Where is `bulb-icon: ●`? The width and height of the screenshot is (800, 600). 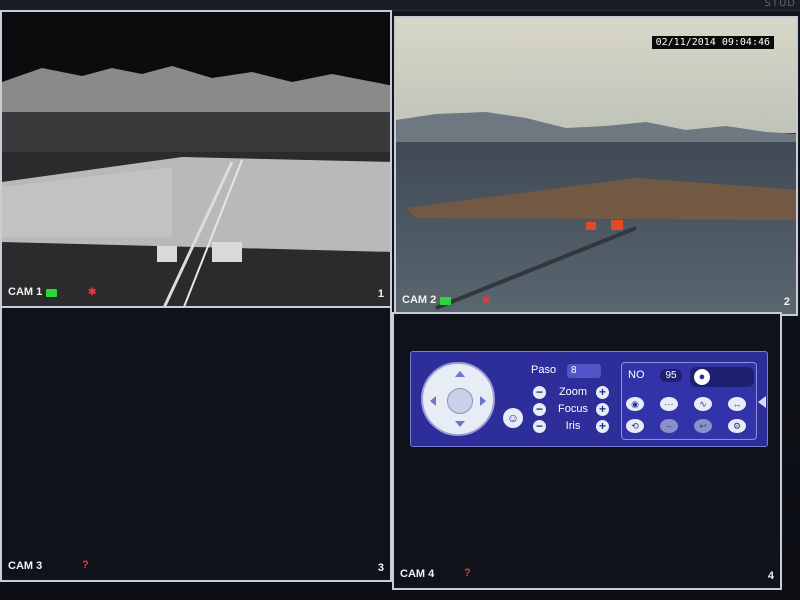
bulb-icon: ● is located at coordinates (702, 377).